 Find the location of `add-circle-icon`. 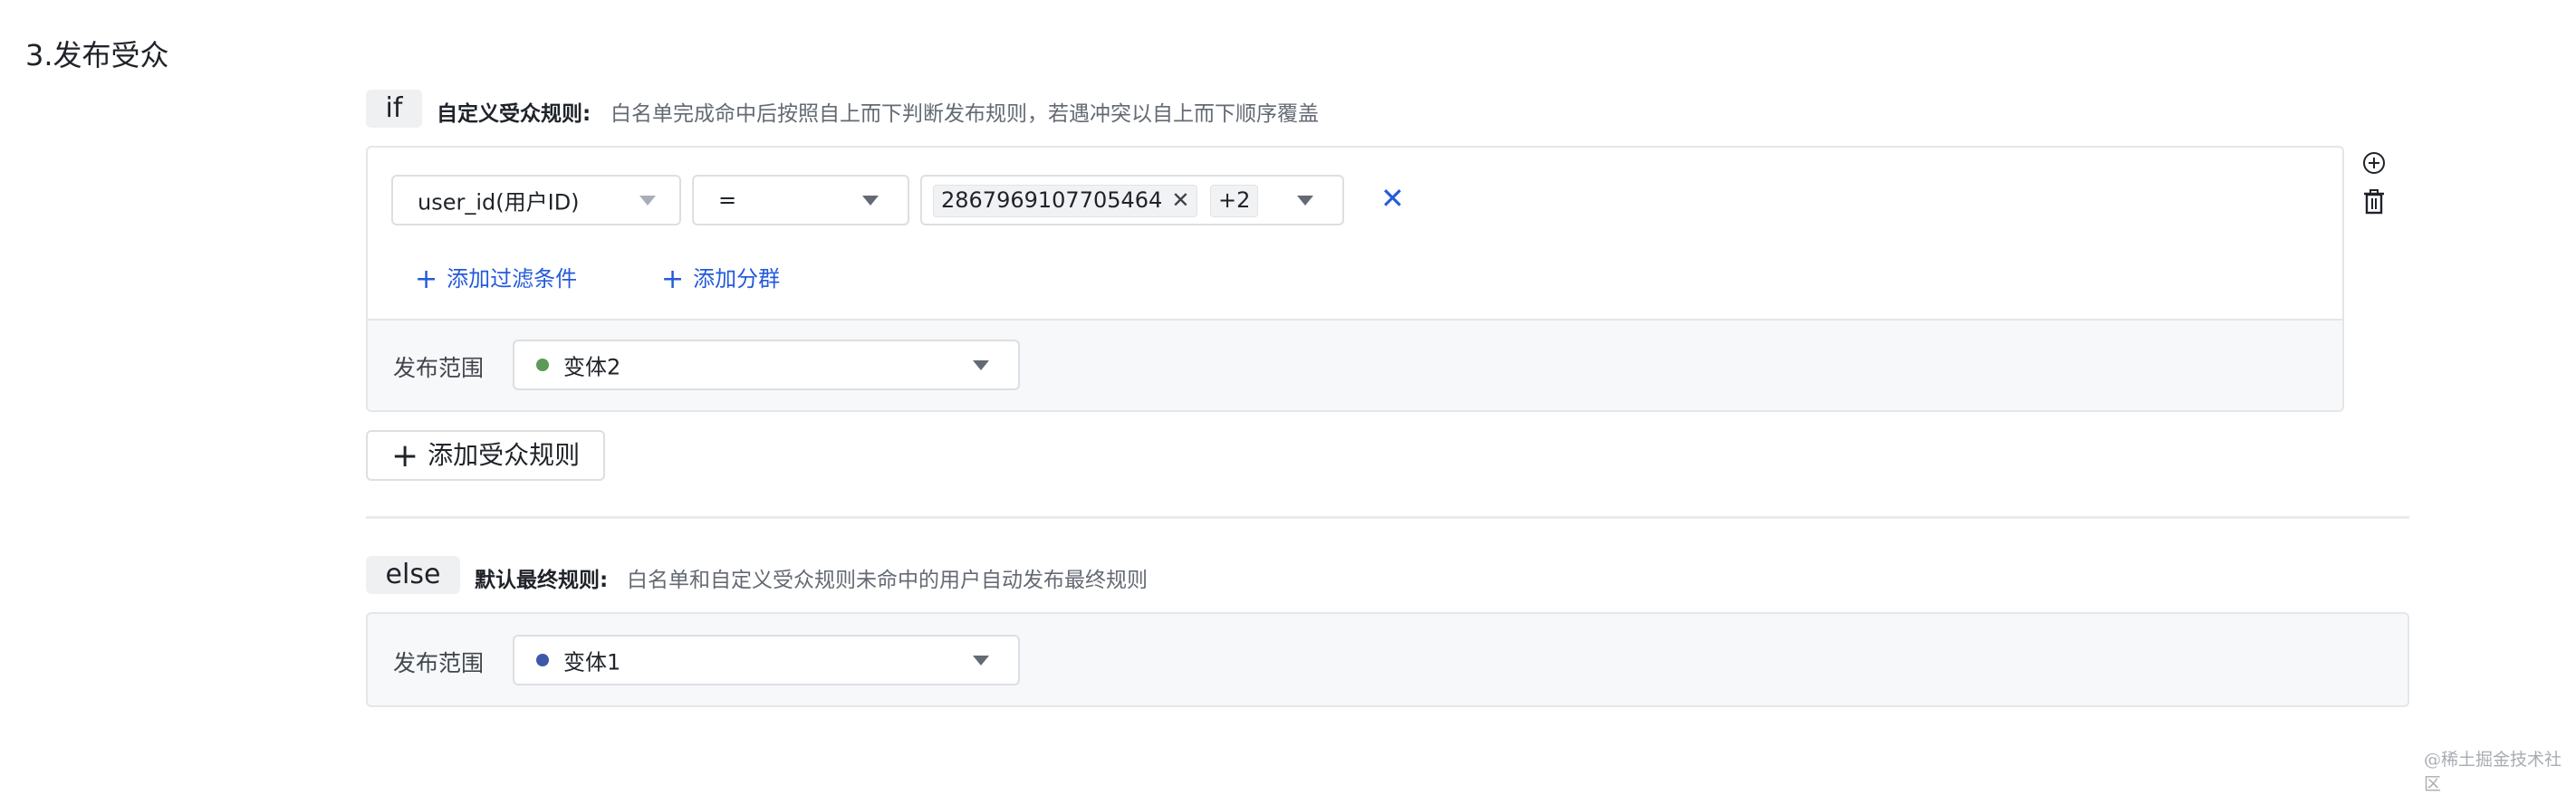

add-circle-icon is located at coordinates (2374, 163).